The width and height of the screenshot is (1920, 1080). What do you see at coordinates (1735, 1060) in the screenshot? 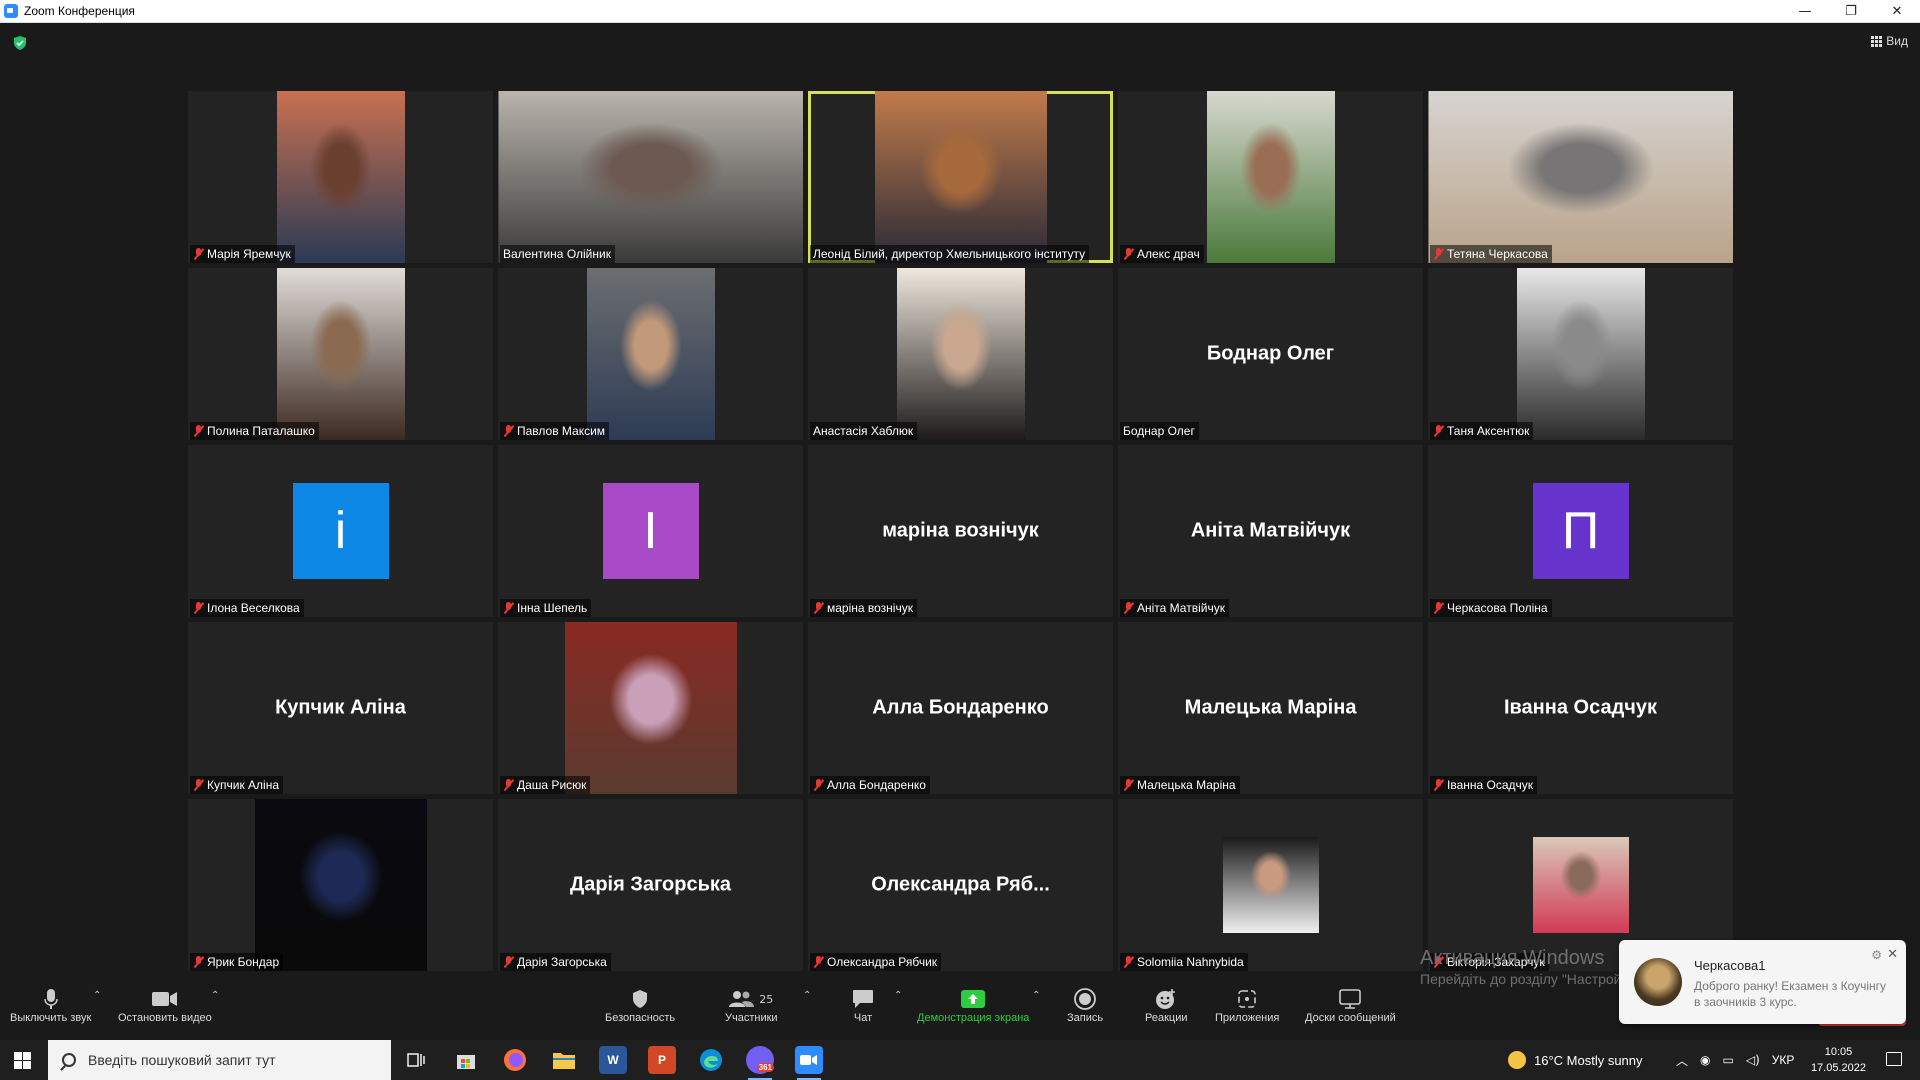
I see `system-tray: ︿ ◉ ▭ ◁) УКР` at bounding box center [1735, 1060].